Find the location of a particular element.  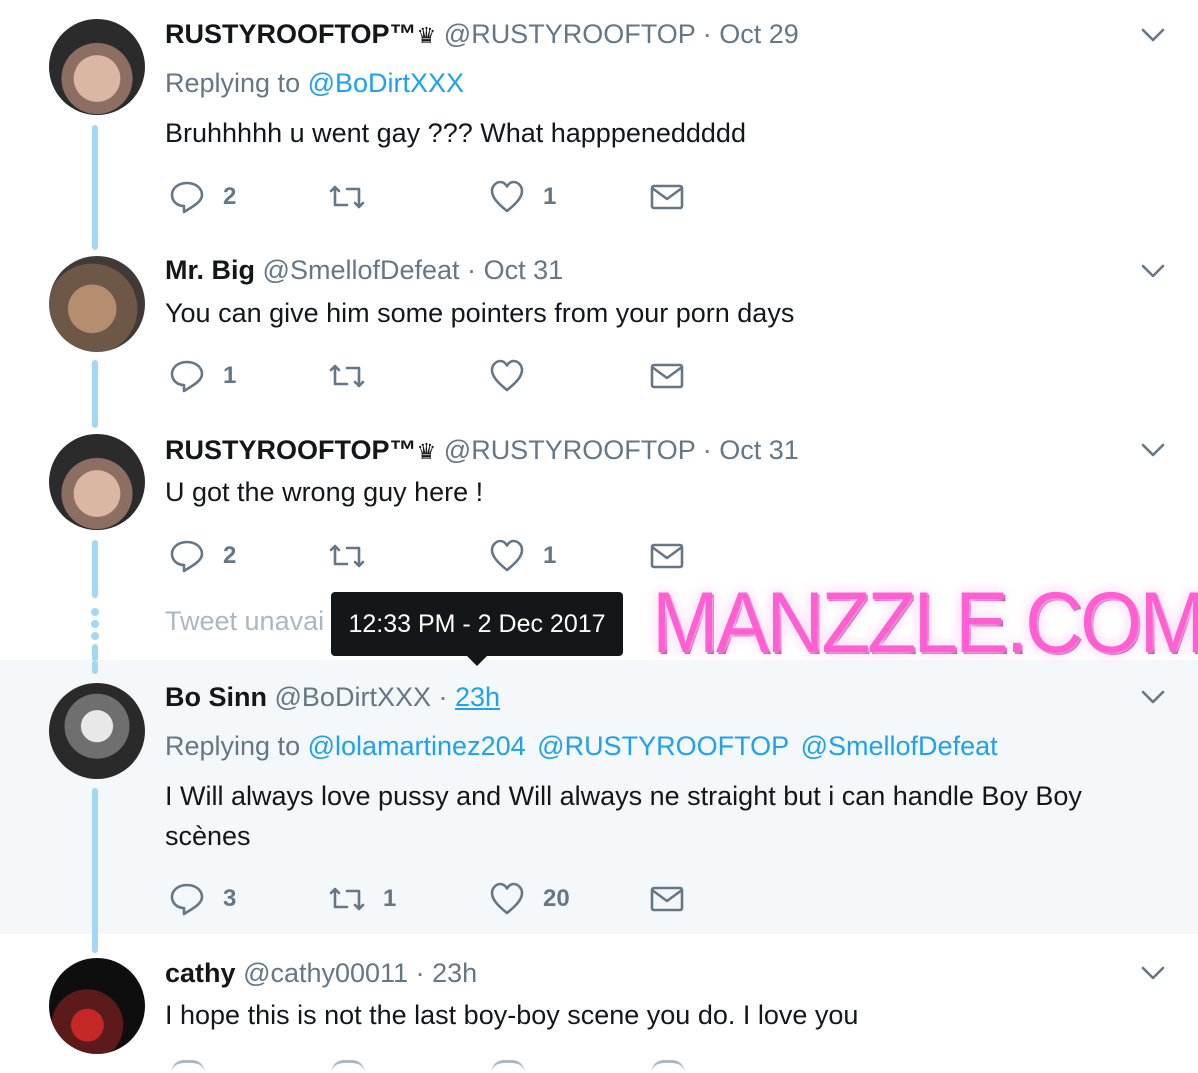

tweet-header: cathy @cathy00011 · 23h is located at coordinates (321, 973).